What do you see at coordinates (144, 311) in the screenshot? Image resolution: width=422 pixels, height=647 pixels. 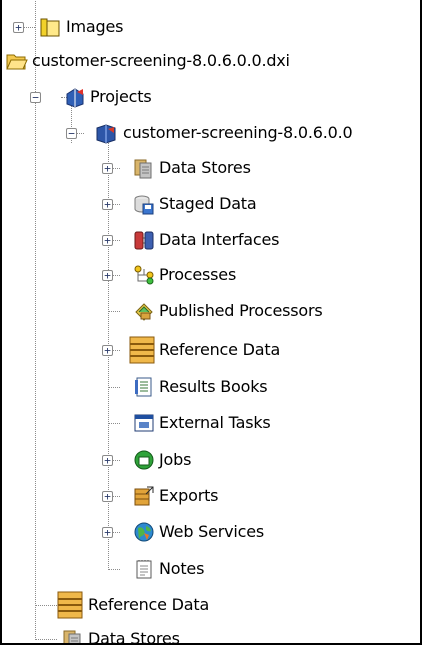 I see `published-processor-icon` at bounding box center [144, 311].